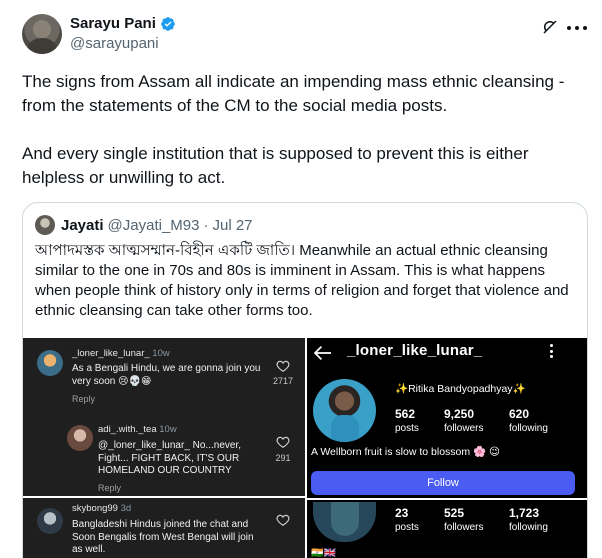 The height and width of the screenshot is (558, 602). What do you see at coordinates (407, 519) in the screenshot?
I see `stat-posts-2: 23 posts` at bounding box center [407, 519].